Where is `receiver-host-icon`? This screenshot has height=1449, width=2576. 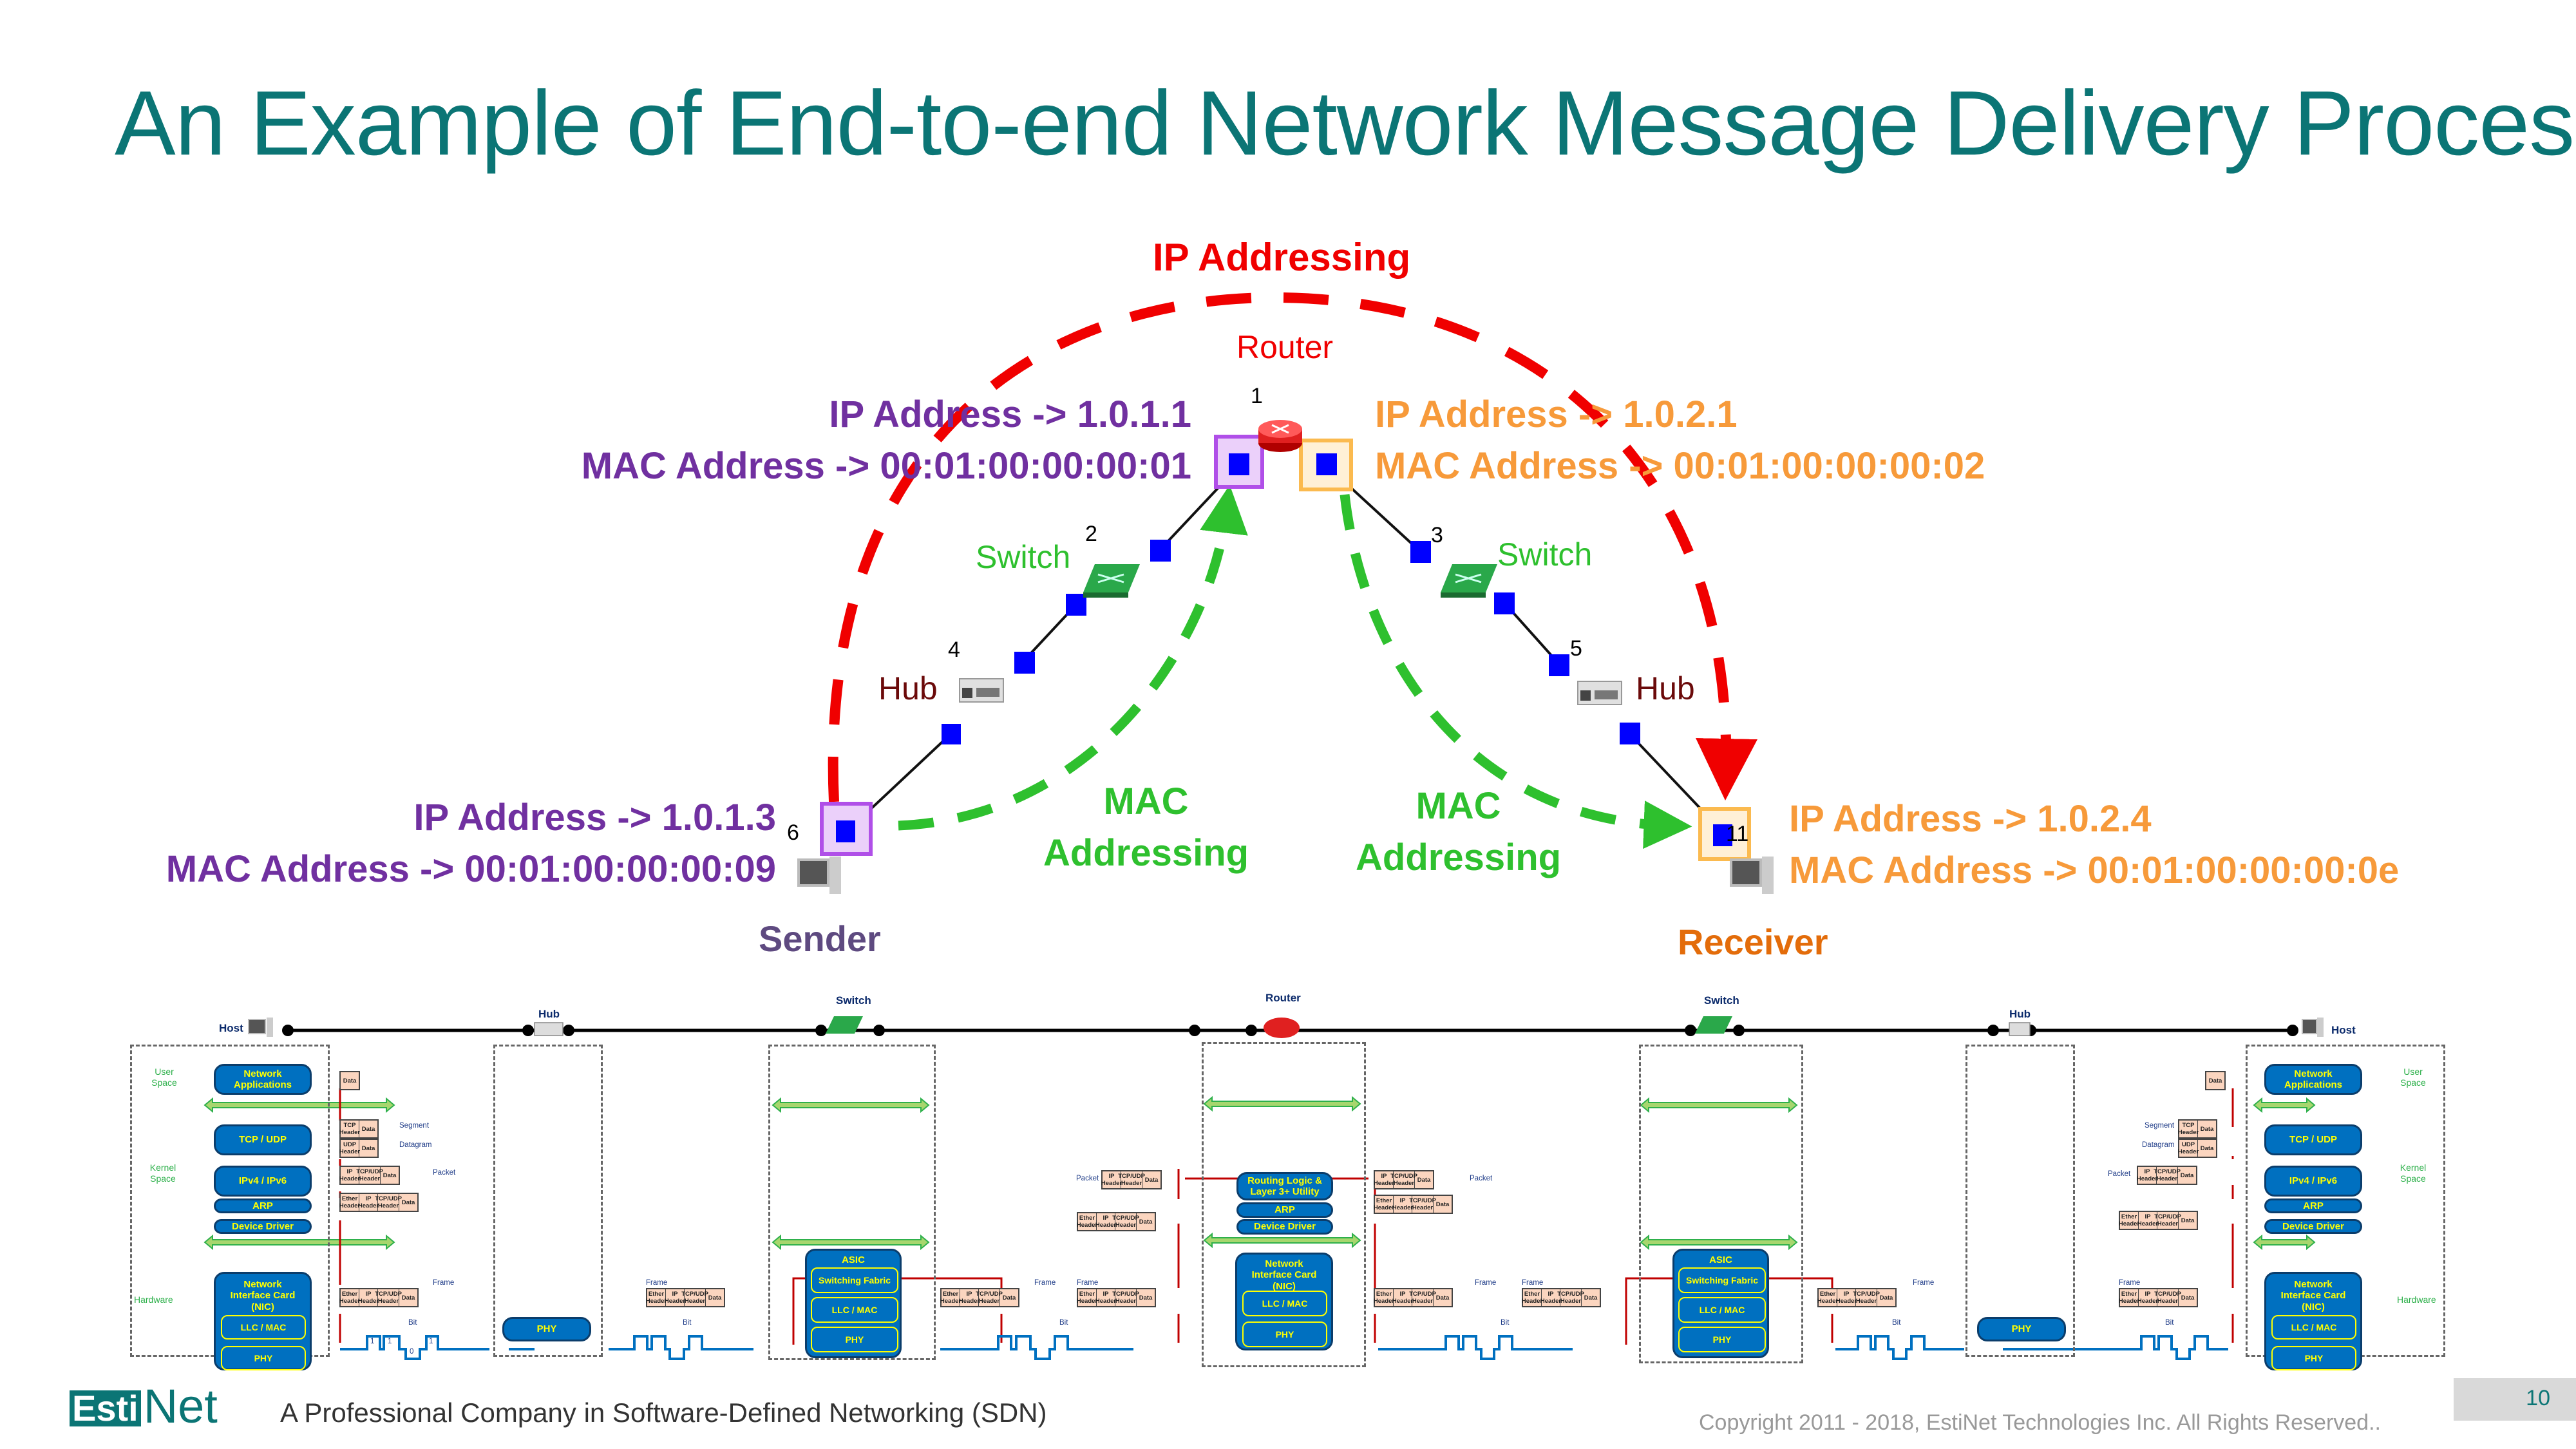 receiver-host-icon is located at coordinates (1752, 876).